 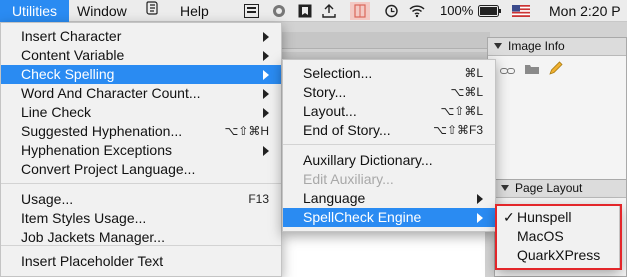 What do you see at coordinates (457, 10) in the screenshot?
I see `battery-percent: 100%` at bounding box center [457, 10].